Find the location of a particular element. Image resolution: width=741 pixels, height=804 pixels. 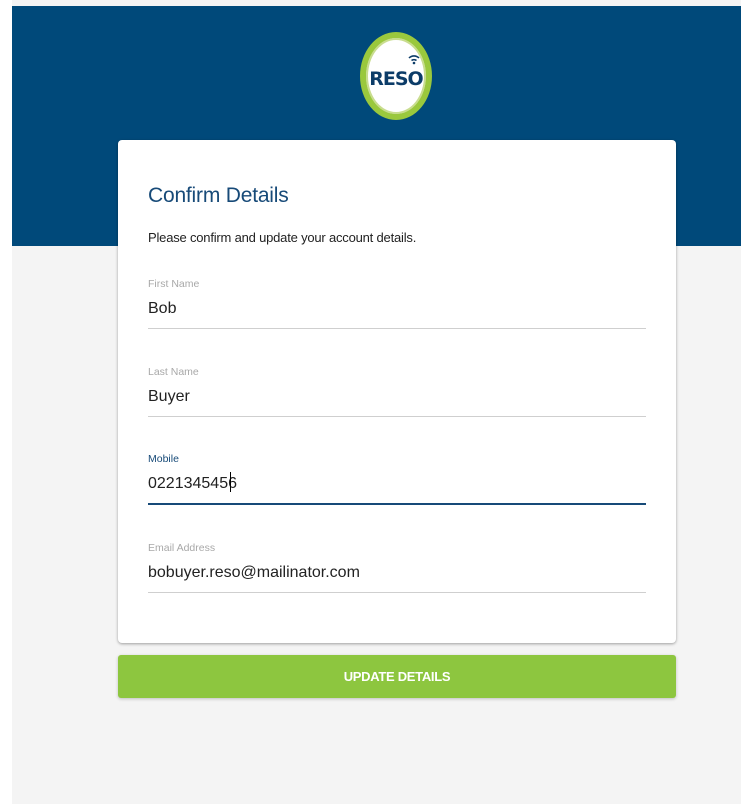

mobile-input is located at coordinates (397, 484).